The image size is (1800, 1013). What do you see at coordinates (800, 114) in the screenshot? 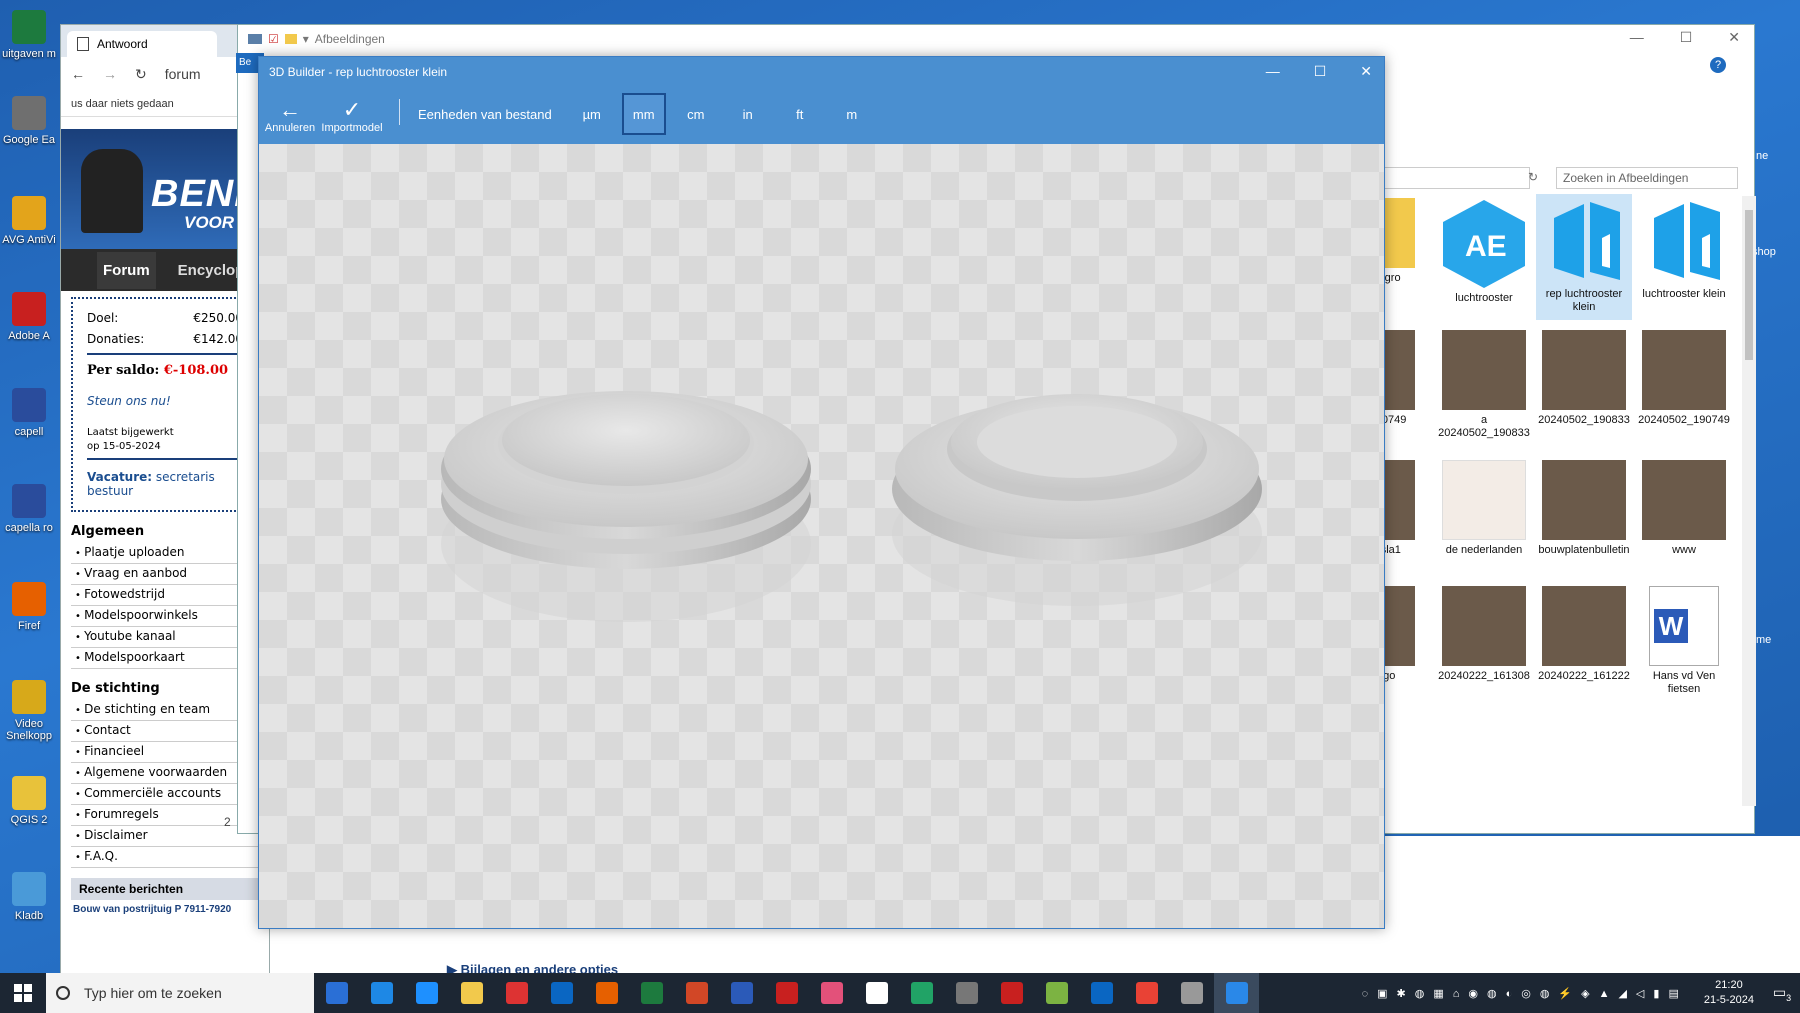
I see `unit-ft-button: ft` at bounding box center [800, 114].